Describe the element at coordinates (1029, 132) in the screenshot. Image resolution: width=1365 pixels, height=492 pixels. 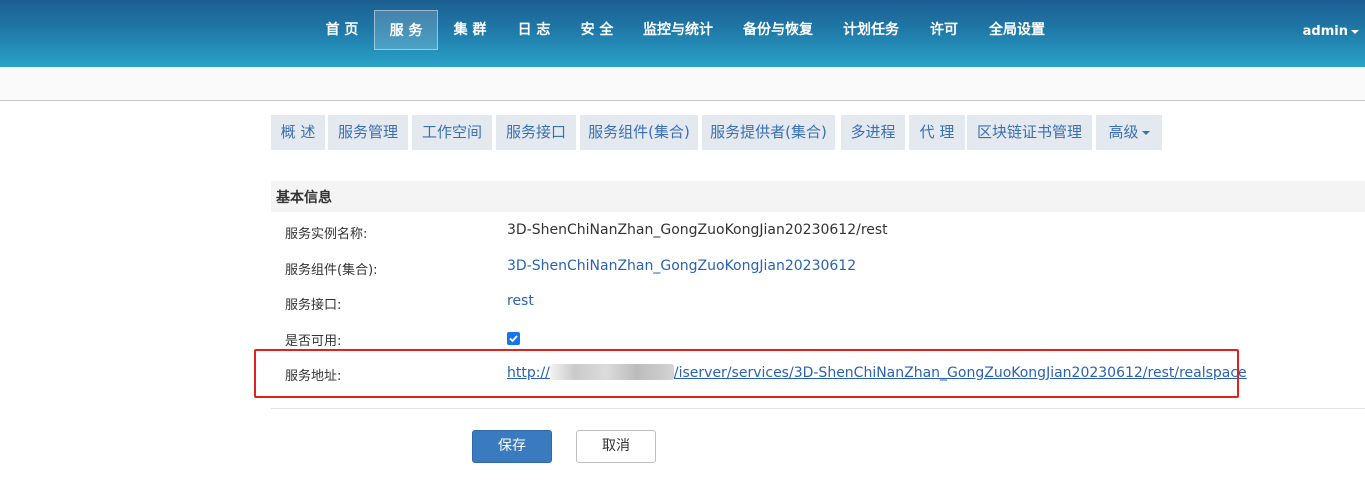
I see `tab-blockchain-certificates: 区块链证书管理` at that location.